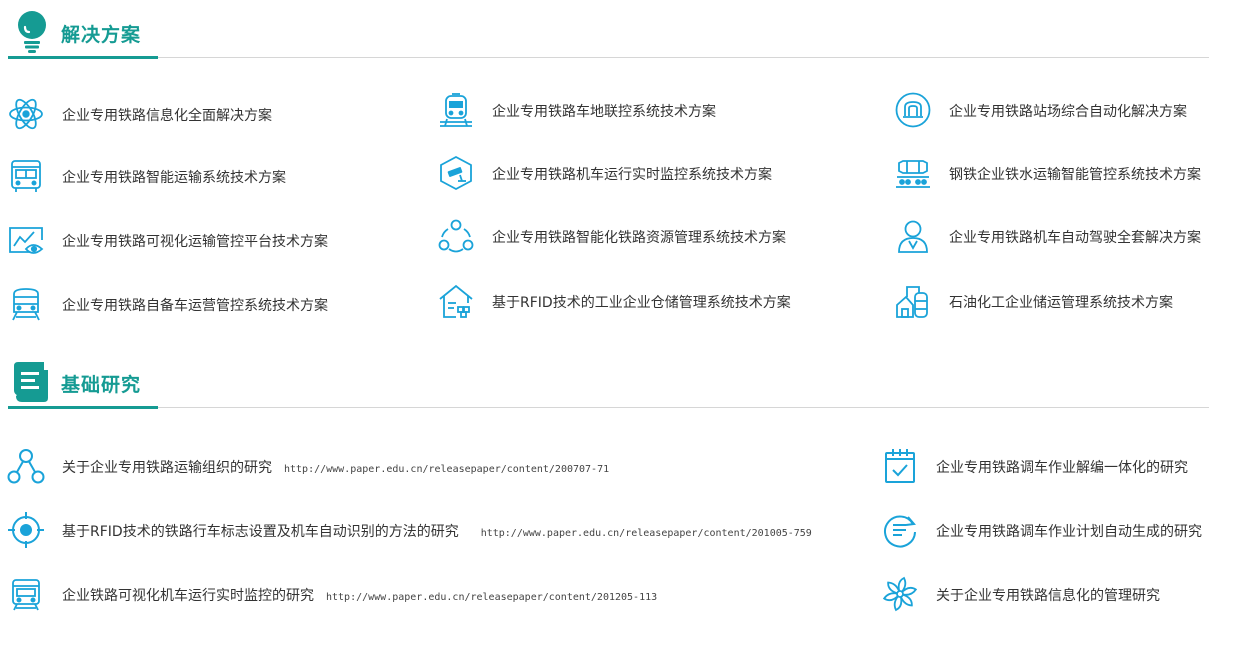  What do you see at coordinates (26, 595) in the screenshot?
I see `tram-icon` at bounding box center [26, 595].